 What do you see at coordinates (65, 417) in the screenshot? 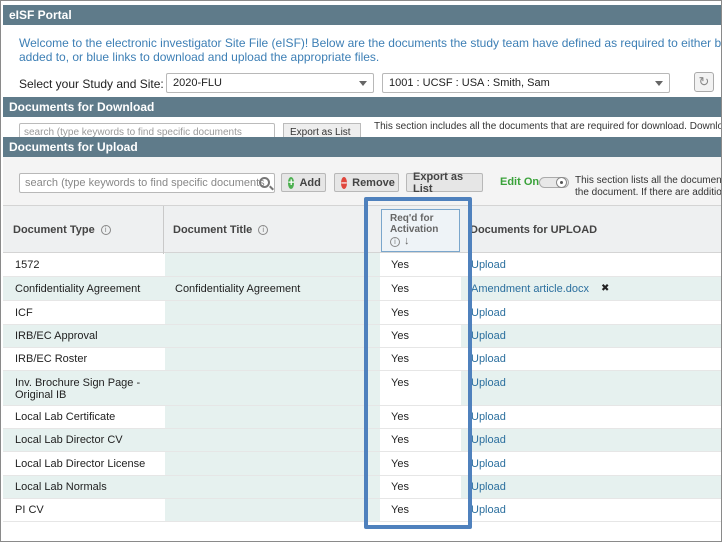
I see `document-type-cell: Local Lab Certificate` at bounding box center [65, 417].